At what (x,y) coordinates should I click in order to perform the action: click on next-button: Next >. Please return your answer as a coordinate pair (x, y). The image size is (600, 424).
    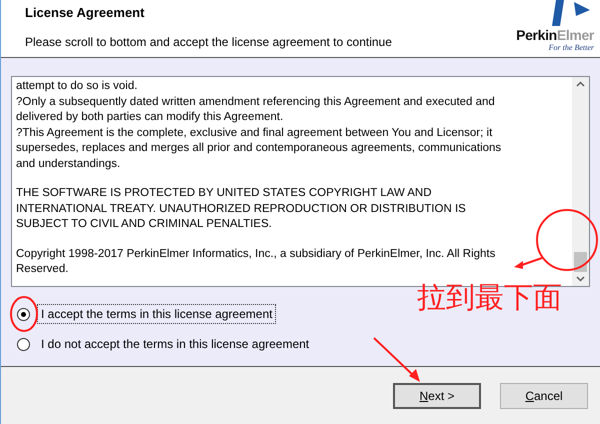
    Looking at the image, I should click on (437, 395).